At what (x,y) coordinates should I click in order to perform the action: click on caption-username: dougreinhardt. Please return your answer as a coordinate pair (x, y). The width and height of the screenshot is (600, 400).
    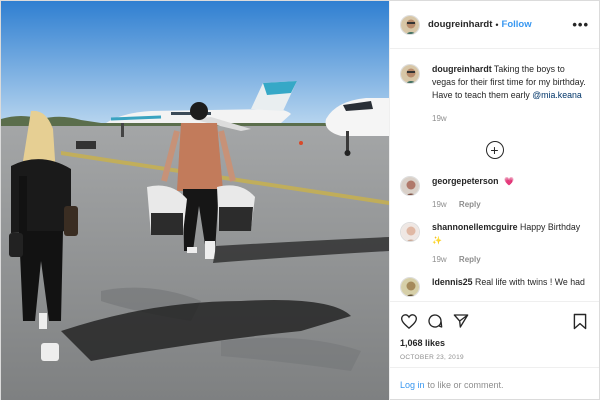
    Looking at the image, I should click on (462, 69).